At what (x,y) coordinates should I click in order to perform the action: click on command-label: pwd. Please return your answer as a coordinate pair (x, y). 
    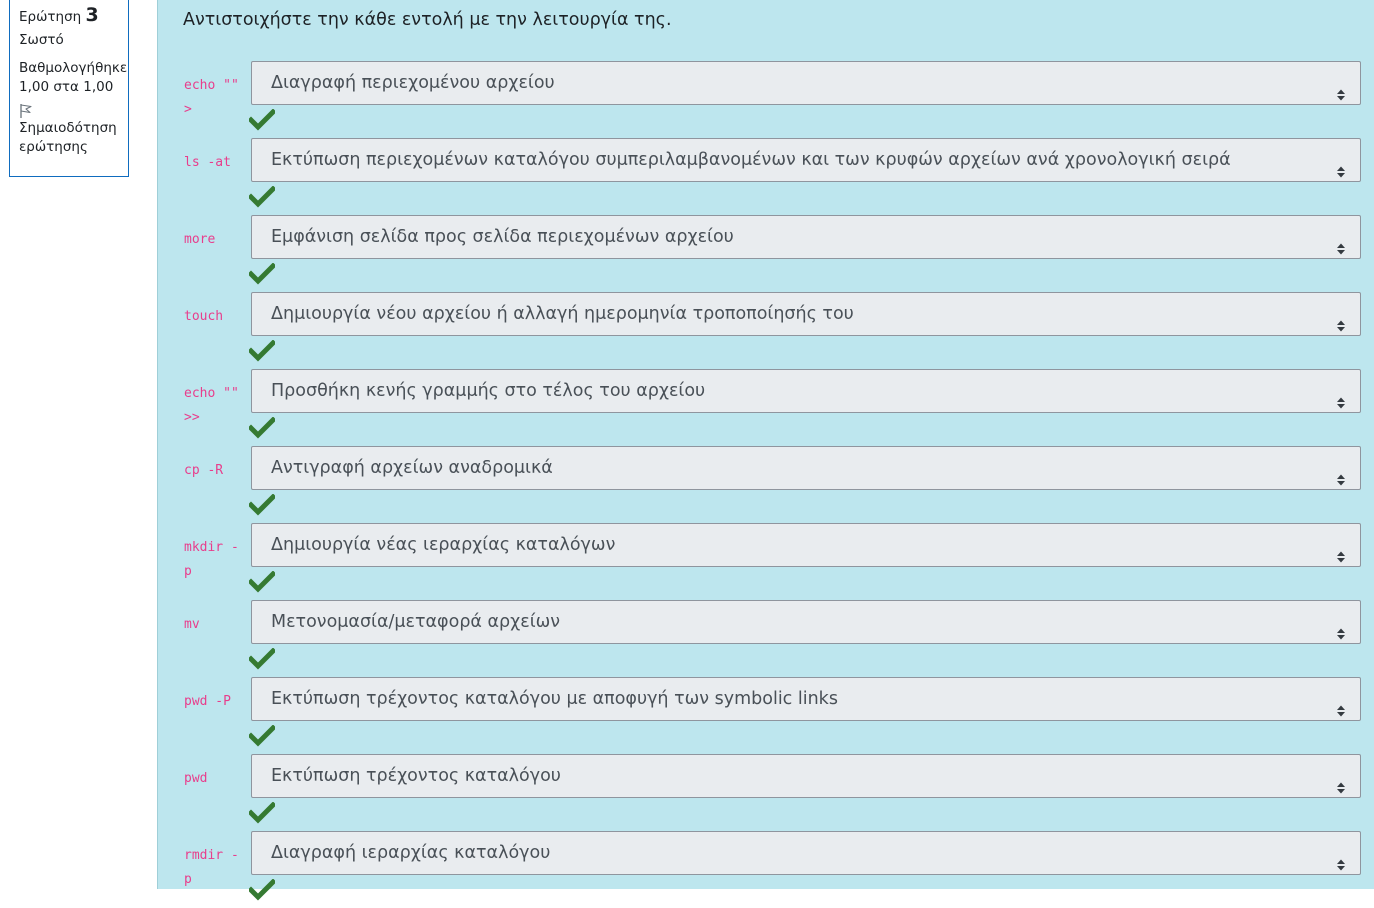
    Looking at the image, I should click on (196, 778).